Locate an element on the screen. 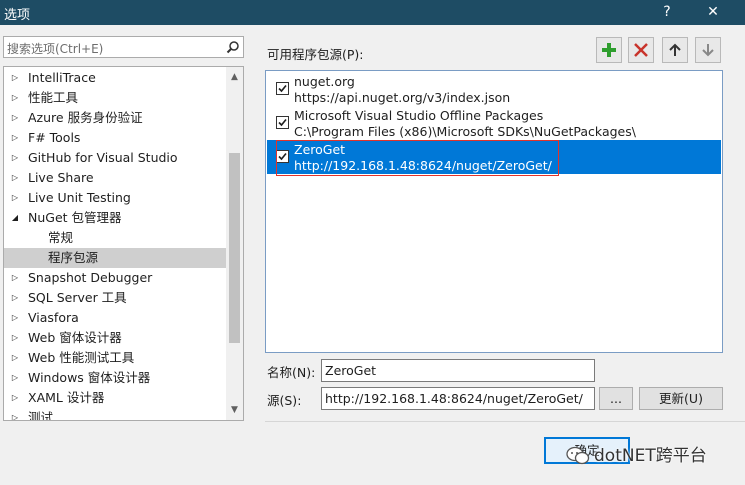 This screenshot has width=745, height=485. watermark: dotNET跨平台 is located at coordinates (636, 453).